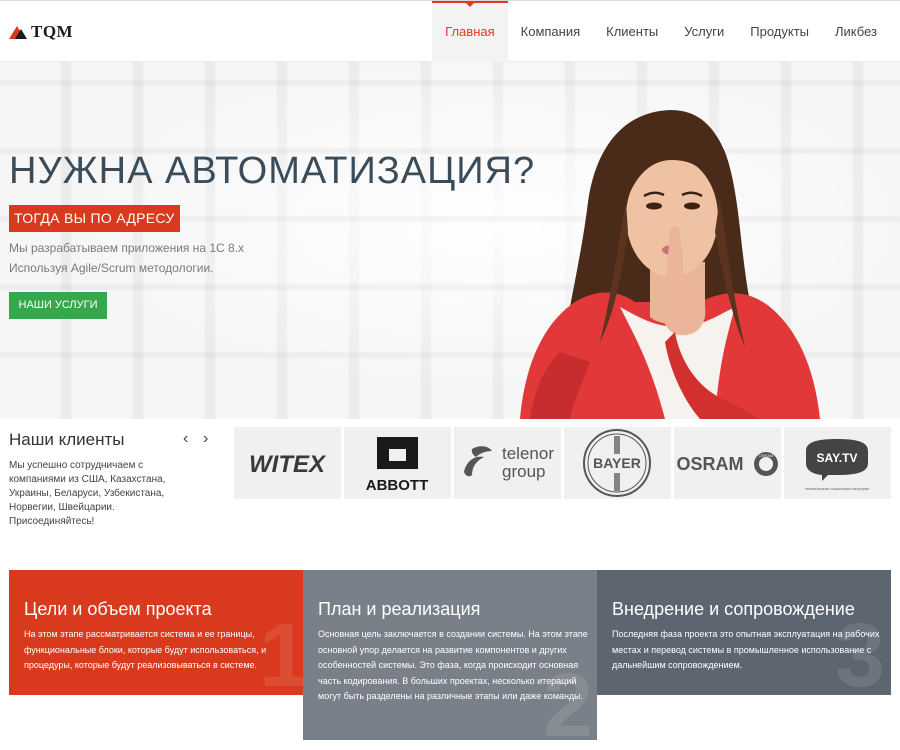 Image resolution: width=900 pixels, height=750 pixels. I want to click on client-logo-telenor: telenor group, so click(507, 463).